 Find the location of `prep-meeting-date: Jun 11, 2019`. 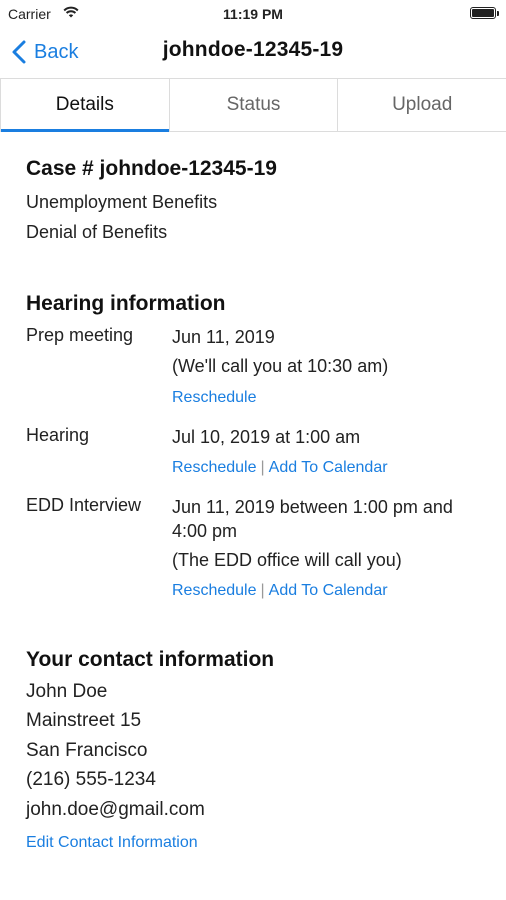

prep-meeting-date: Jun 11, 2019 is located at coordinates (223, 337).